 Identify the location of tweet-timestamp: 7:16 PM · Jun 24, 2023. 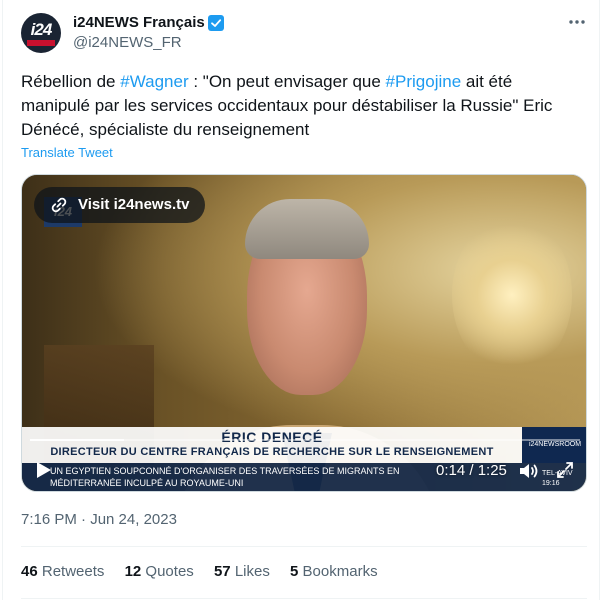
(99, 520).